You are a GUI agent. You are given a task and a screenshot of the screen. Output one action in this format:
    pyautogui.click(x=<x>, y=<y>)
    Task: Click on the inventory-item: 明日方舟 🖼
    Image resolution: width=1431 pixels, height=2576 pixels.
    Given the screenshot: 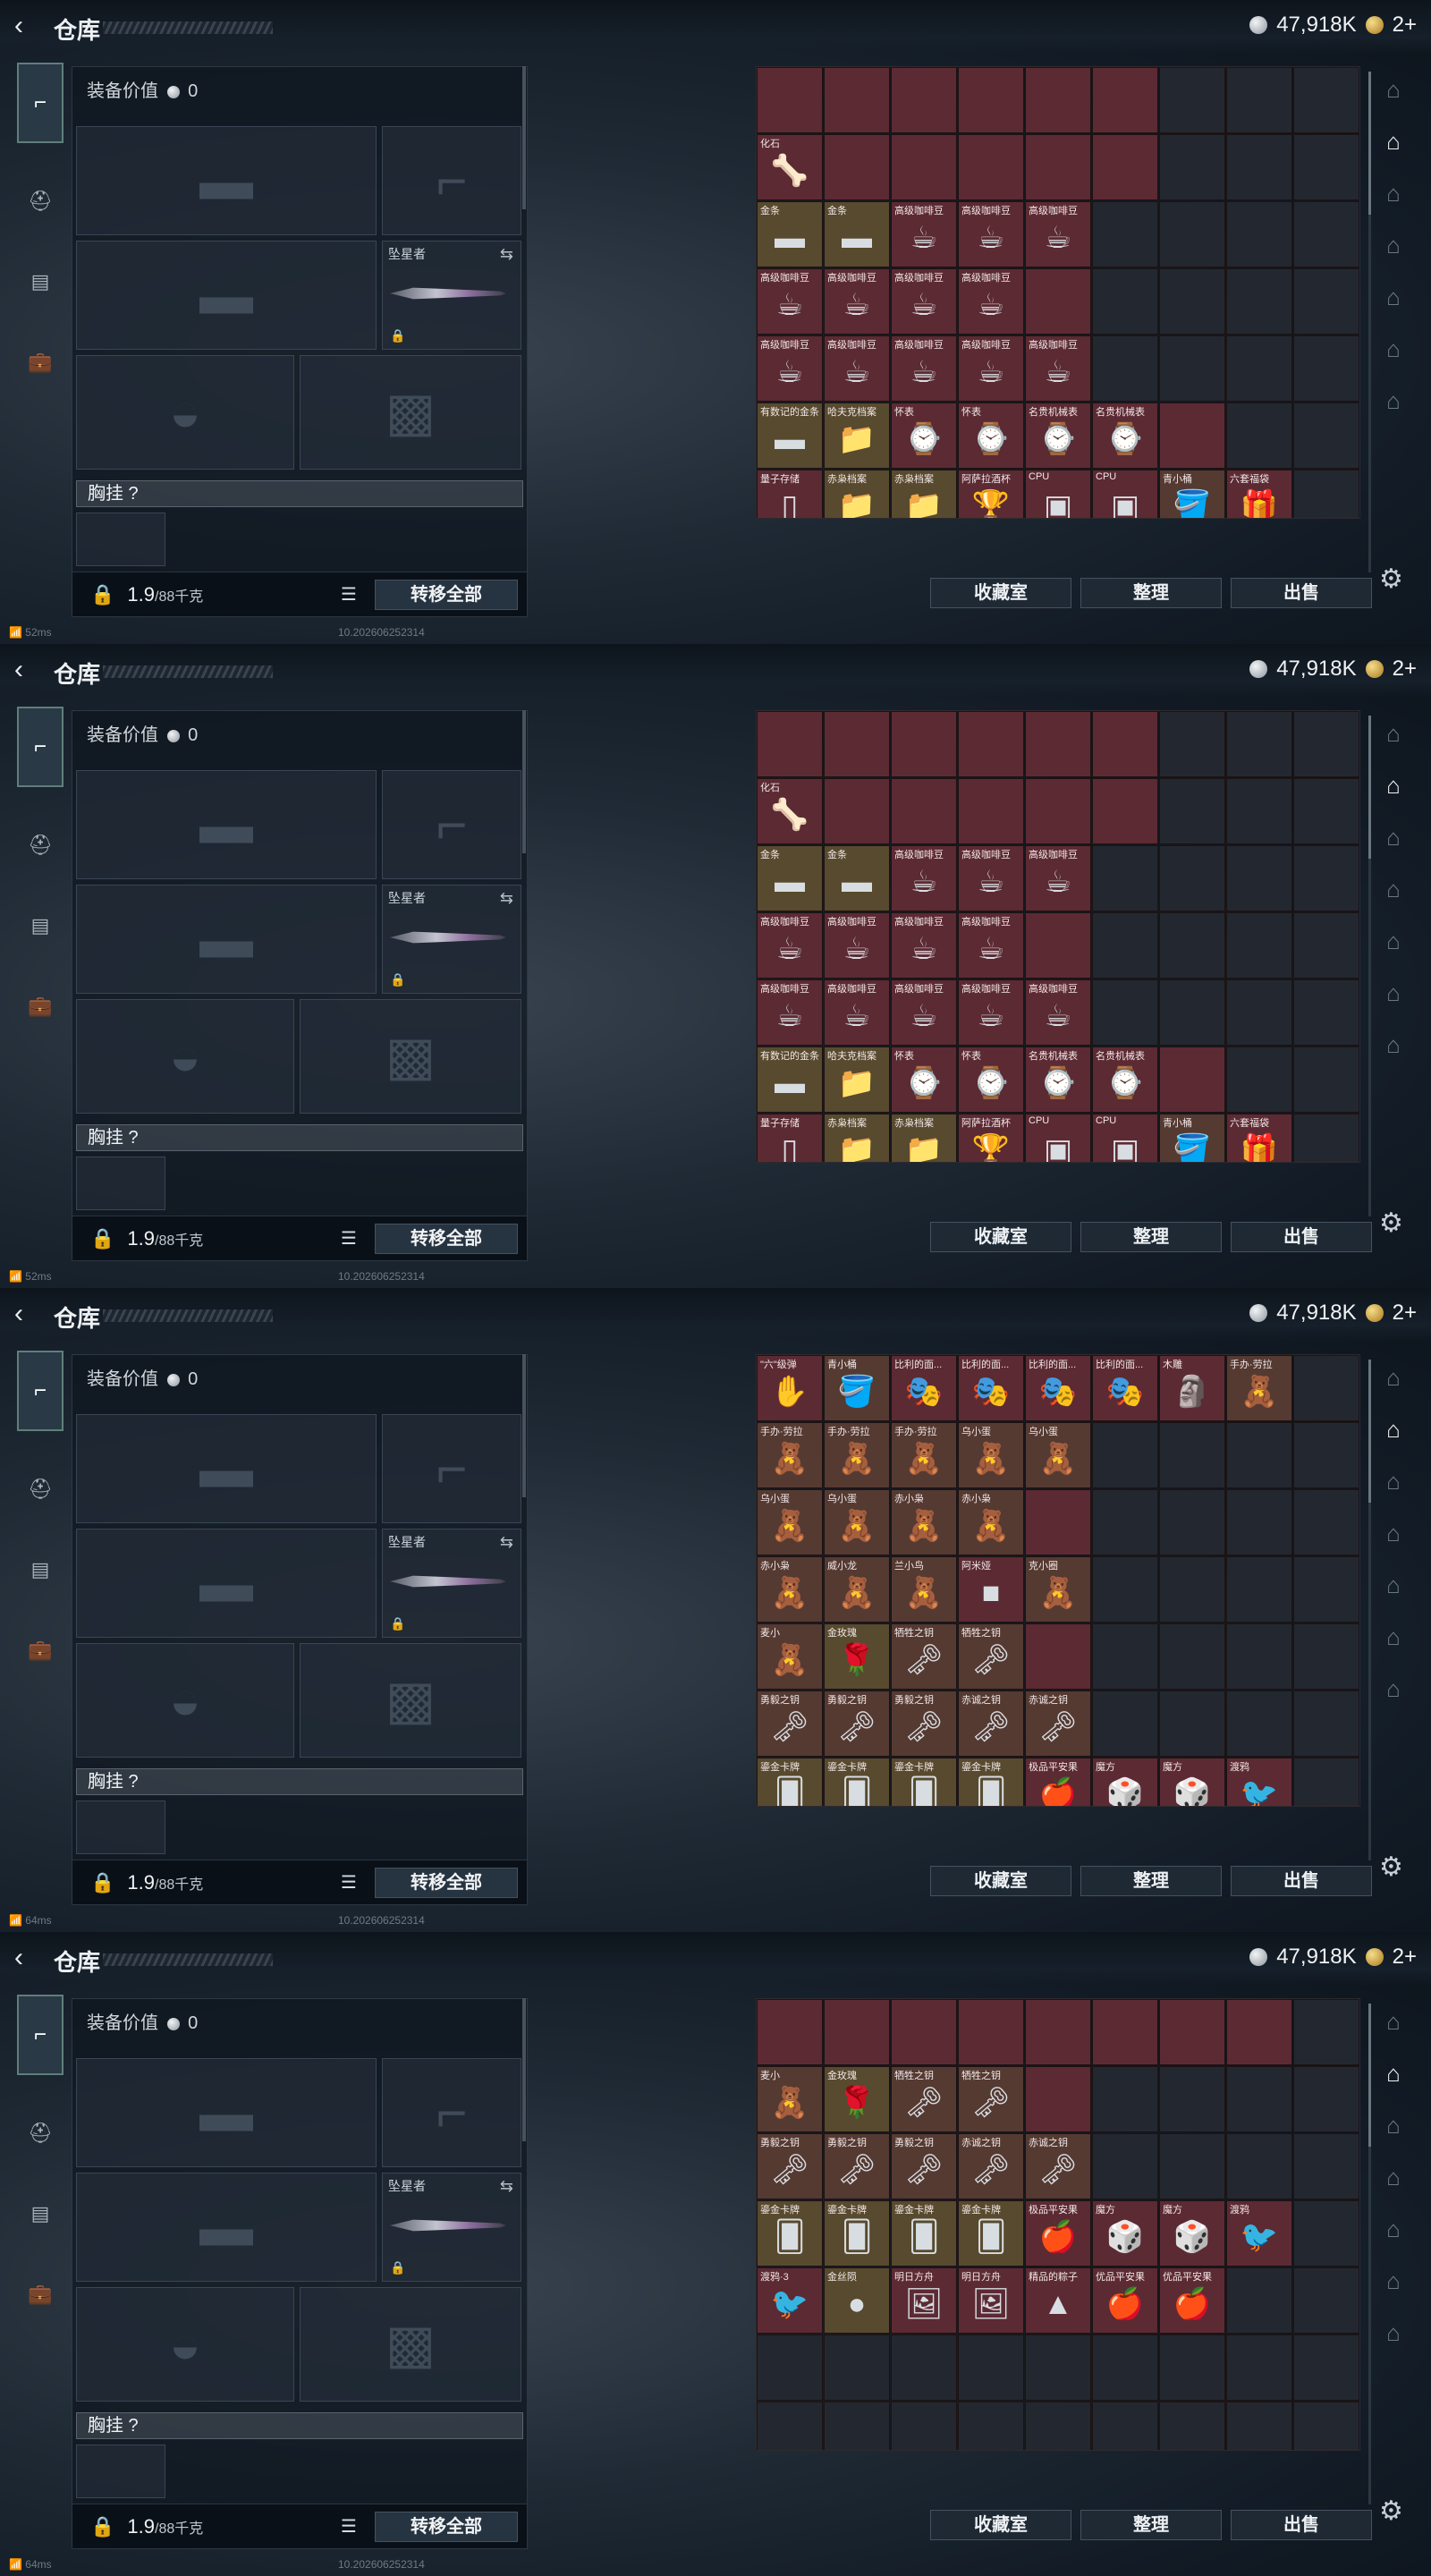 What is the action you would take?
    pyautogui.click(x=924, y=2300)
    